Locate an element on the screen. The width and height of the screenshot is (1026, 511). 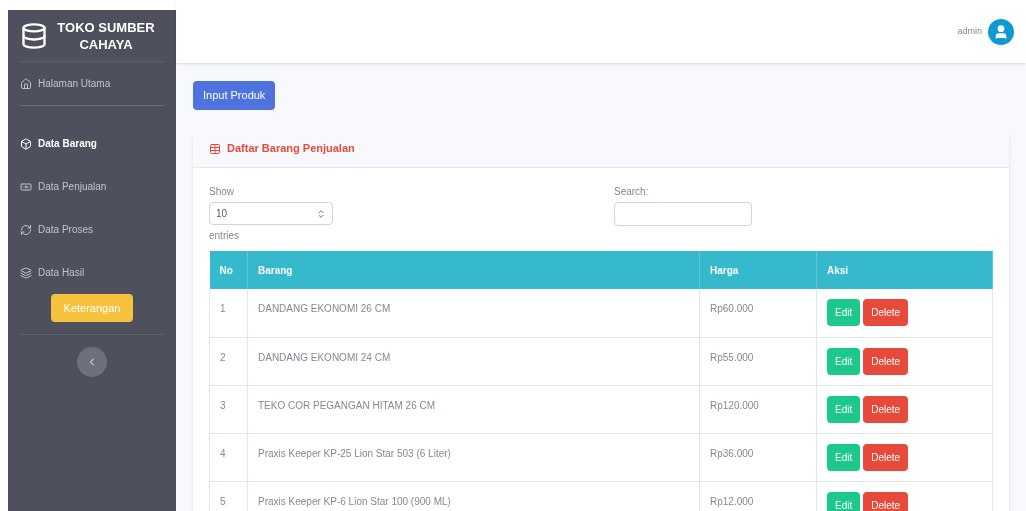
column-header: Aksi is located at coordinates (904, 270).